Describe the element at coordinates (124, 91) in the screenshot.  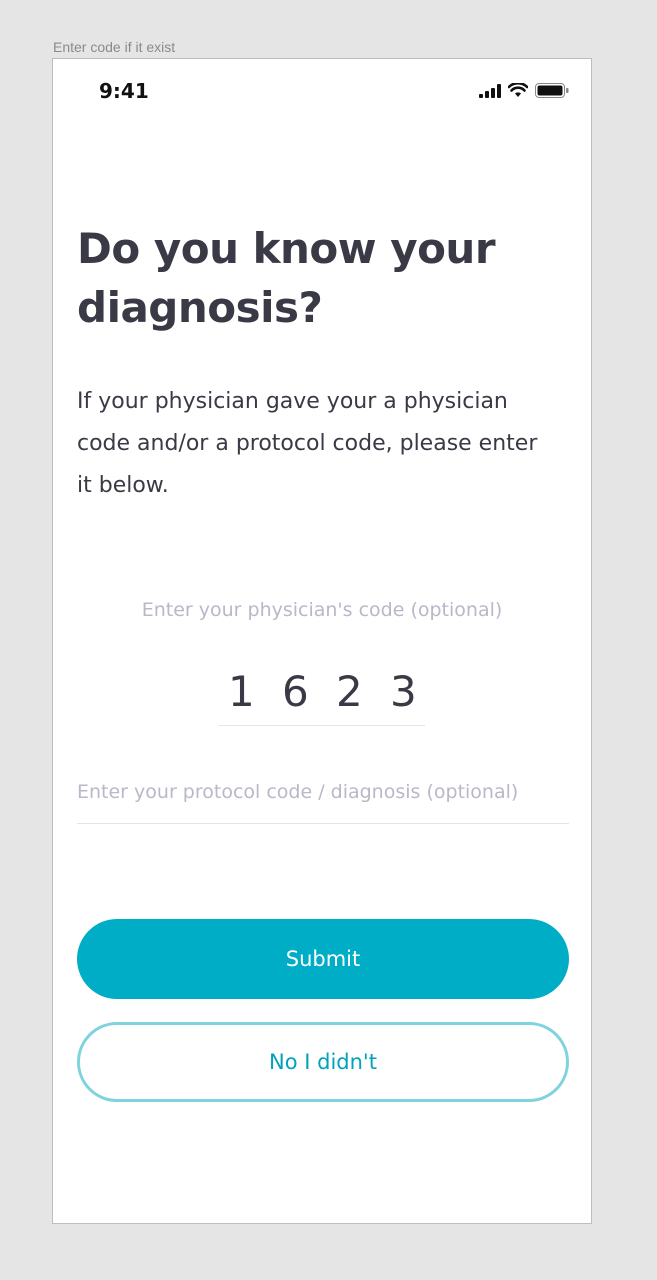
I see `status-time: 9:41` at that location.